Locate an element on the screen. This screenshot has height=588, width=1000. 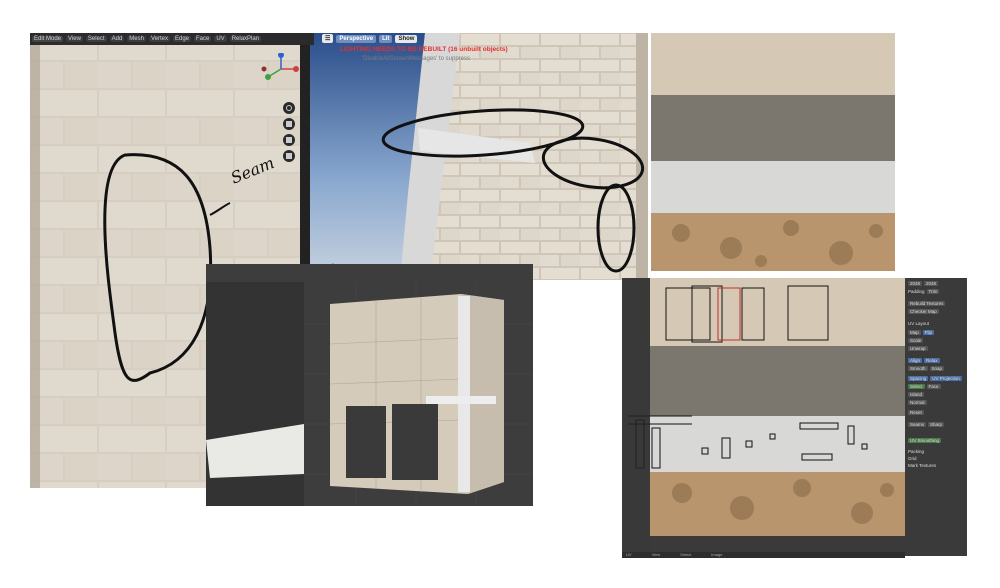
menu-face: Face is located at coordinates (203, 39).